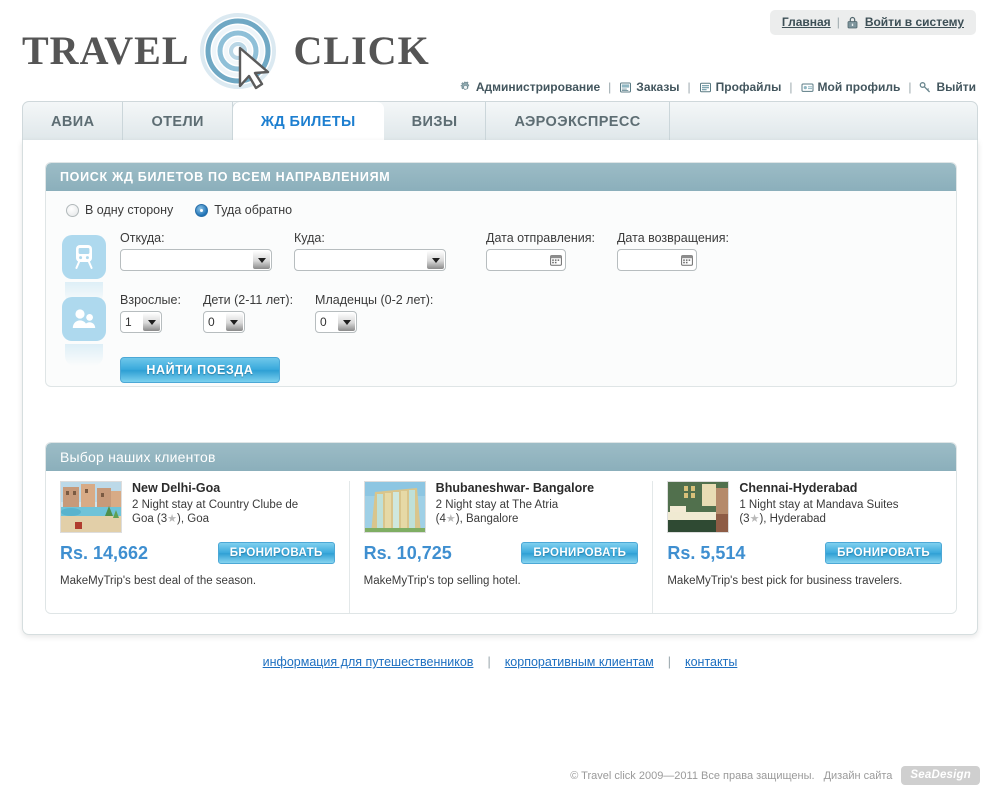 The image size is (1000, 800). I want to click on tab-label: АВИА, so click(73, 121).